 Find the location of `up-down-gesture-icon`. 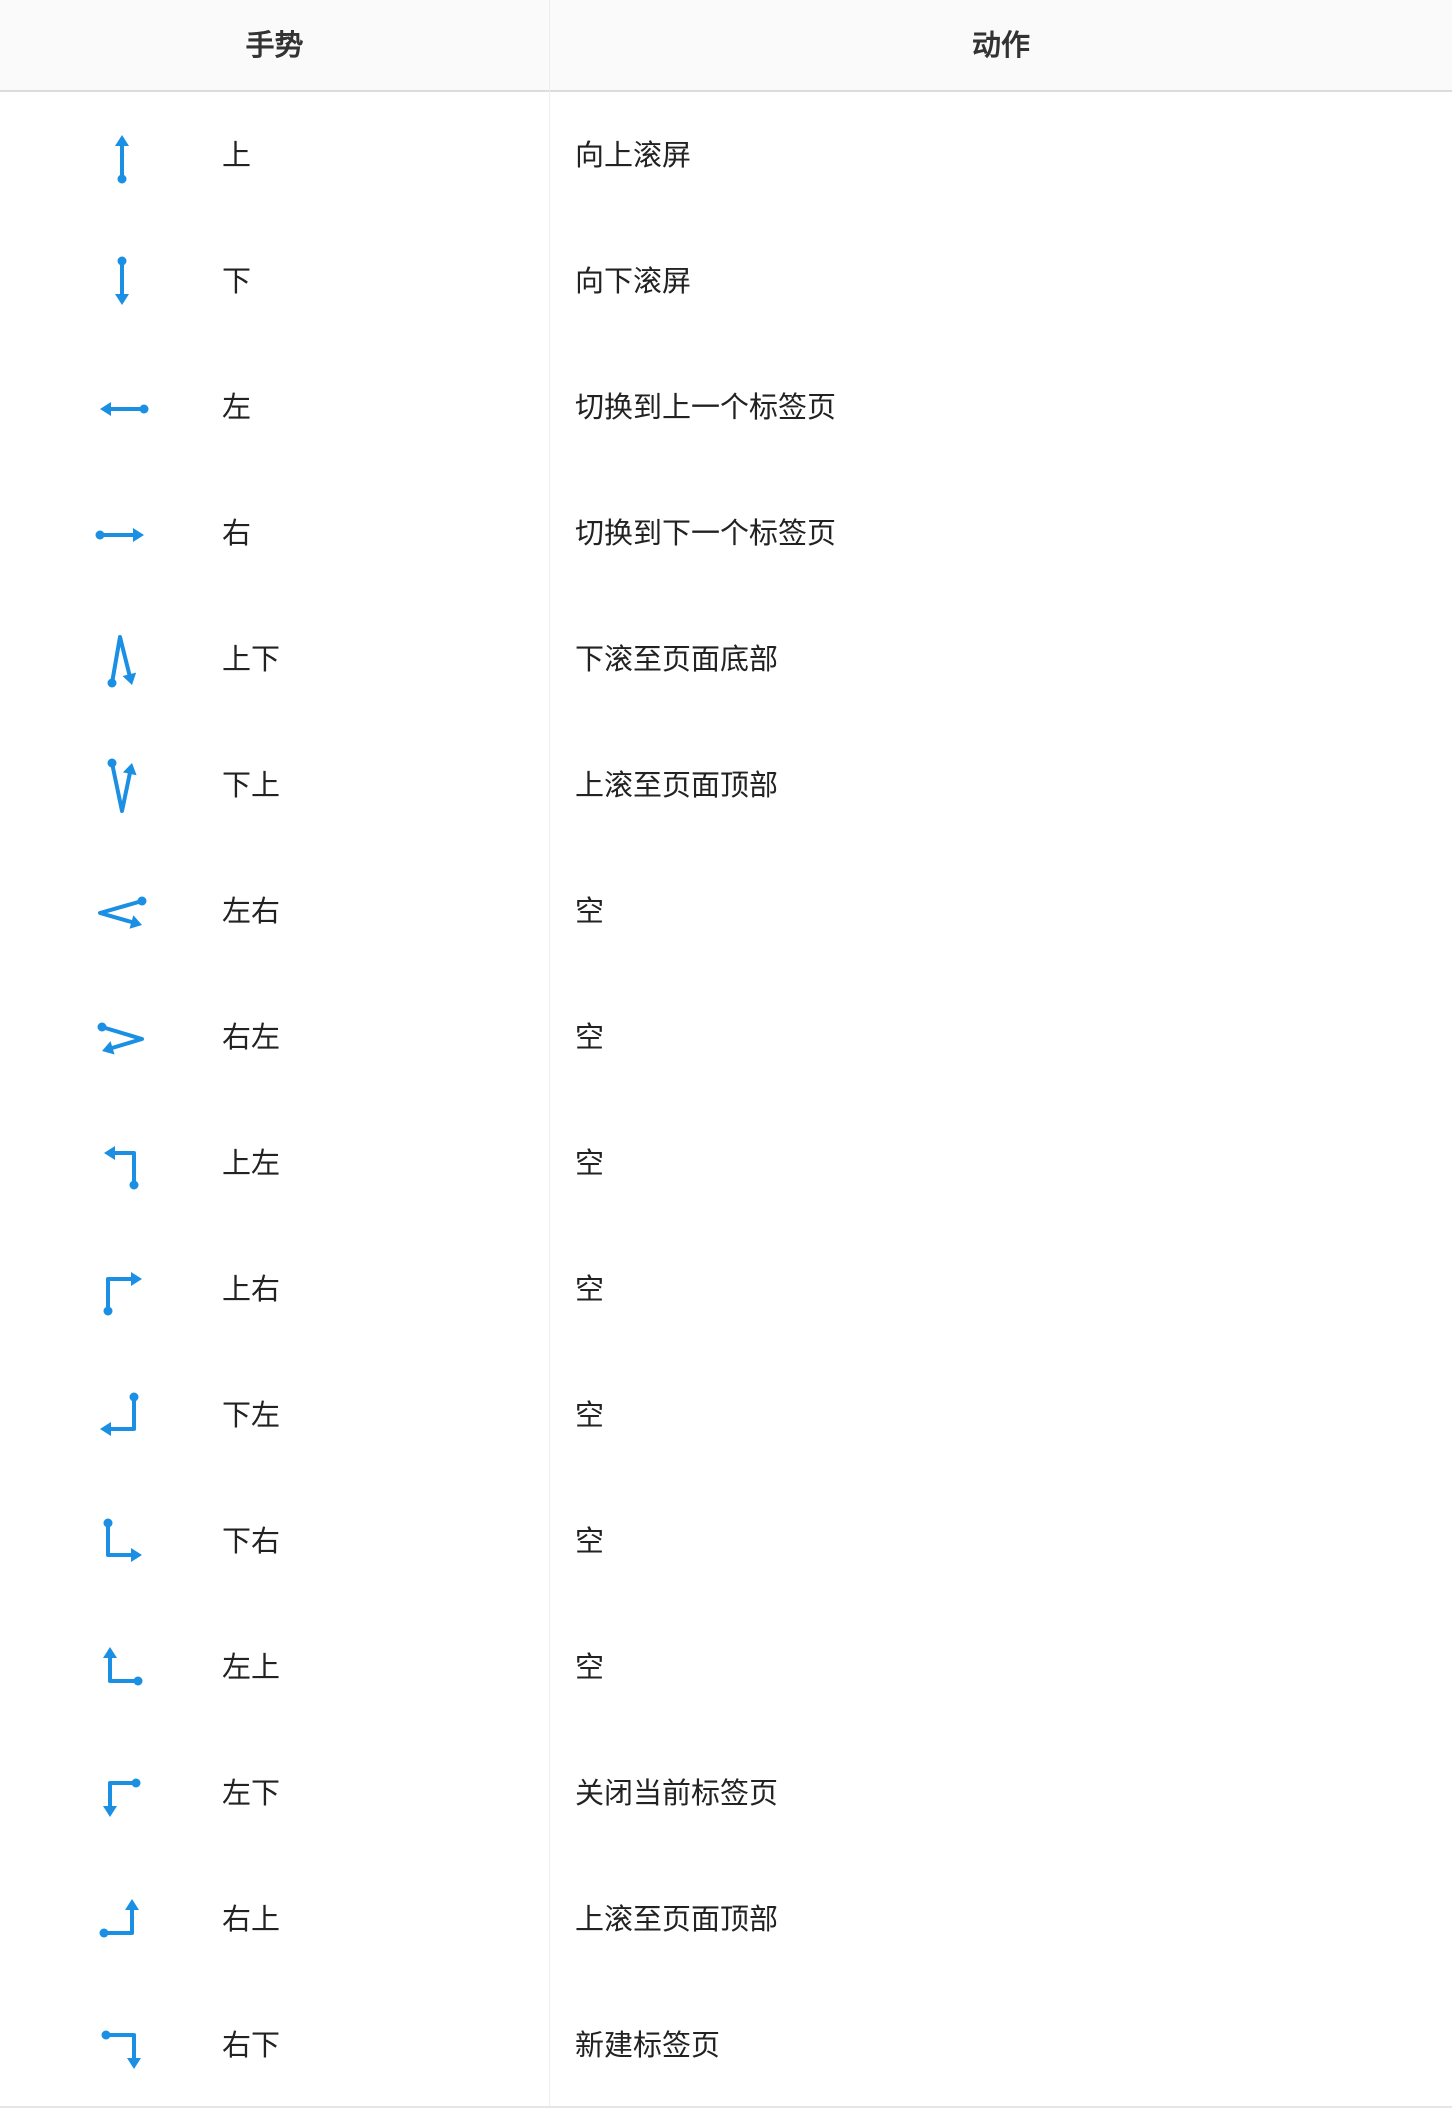

up-down-gesture-icon is located at coordinates (122, 661).